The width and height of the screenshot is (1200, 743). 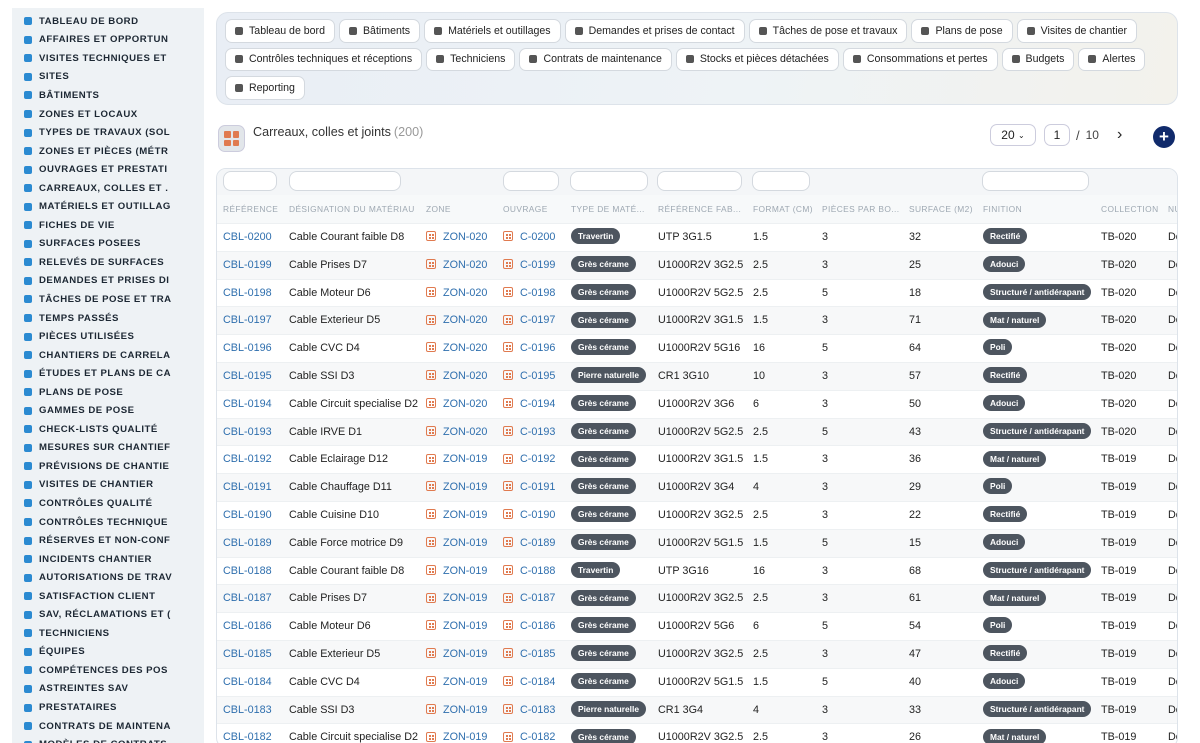 I want to click on sidebar-item: CARREAUX, COLLES ET ., so click(x=108, y=188).